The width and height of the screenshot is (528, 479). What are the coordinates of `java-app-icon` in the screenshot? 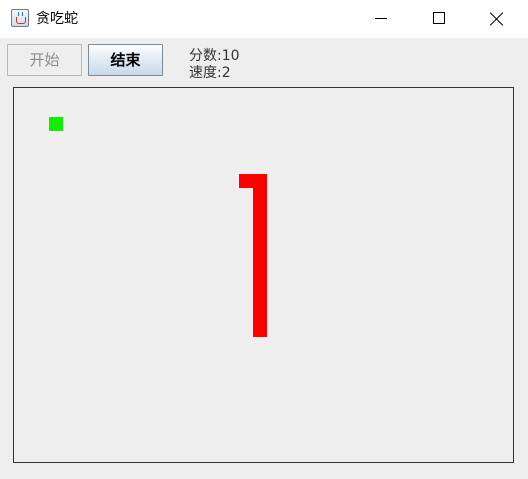 It's located at (20, 18).